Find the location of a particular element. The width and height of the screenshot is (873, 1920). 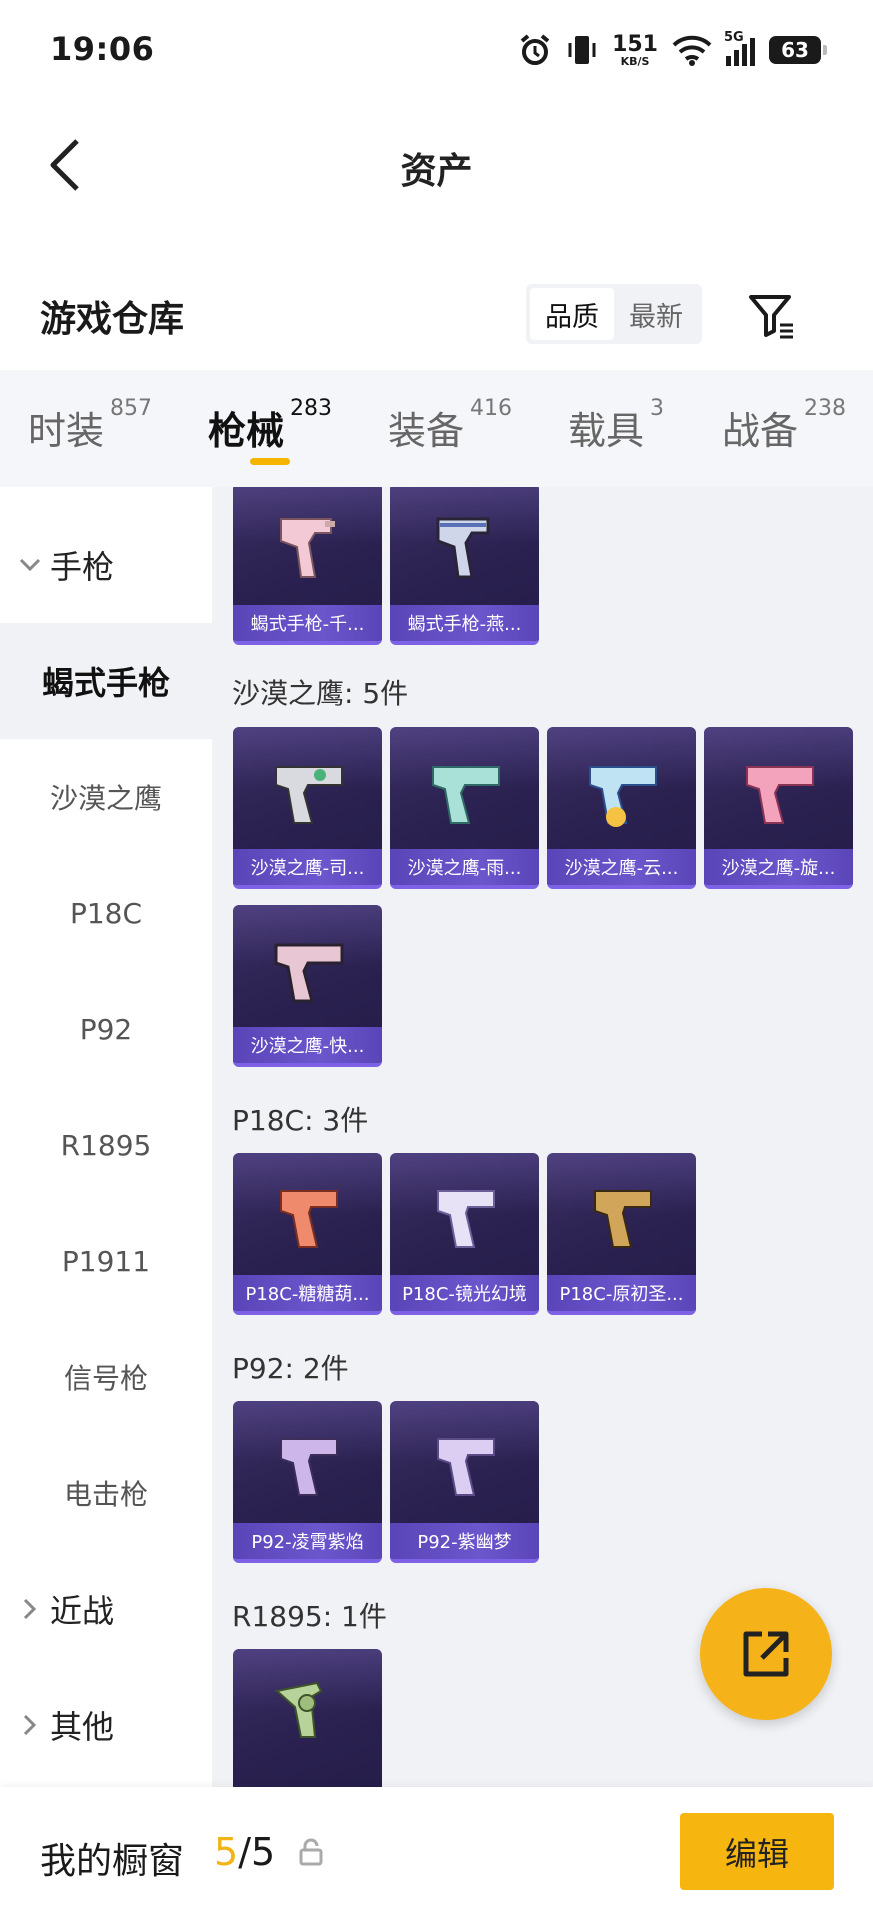

category-tabs: 时装 857 枪械 283 装备 416 载具 3 战备 238 is located at coordinates (436, 428).